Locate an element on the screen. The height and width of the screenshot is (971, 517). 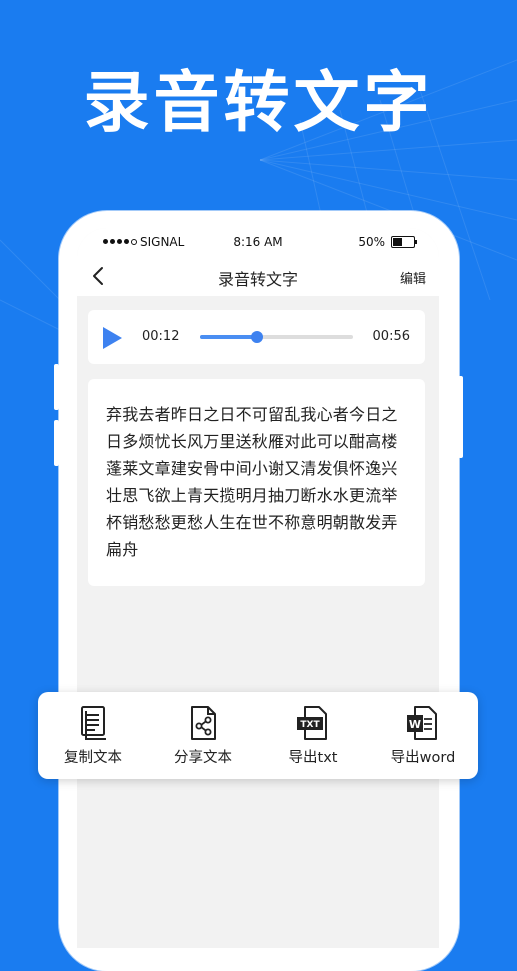
action-toolbar: 复制文本 分享文本 TXT 导出txt W 导出word is located at coordinates (258, 735).